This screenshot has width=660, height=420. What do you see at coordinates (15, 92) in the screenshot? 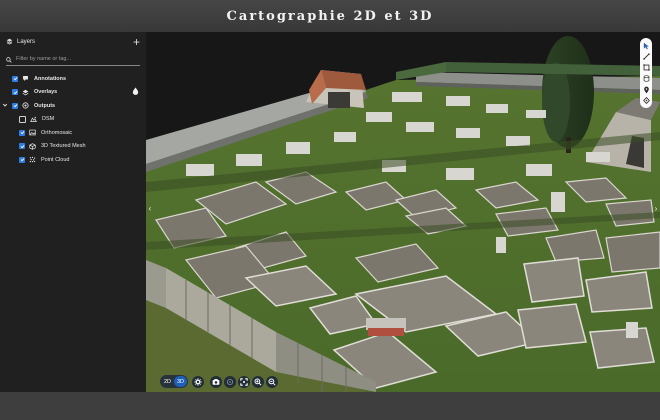
I see `overlays-checkbox` at bounding box center [15, 92].